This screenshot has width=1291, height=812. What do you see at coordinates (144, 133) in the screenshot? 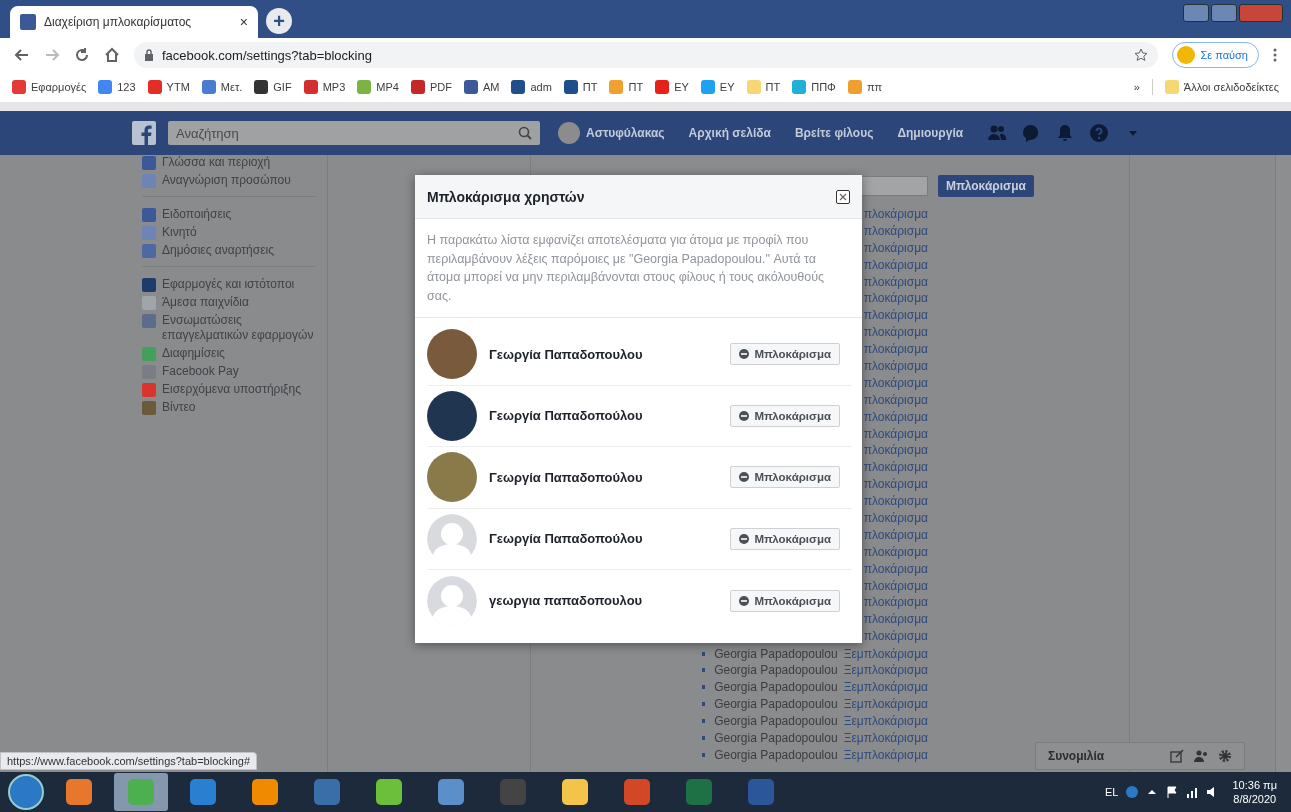
I see `logo-icon` at bounding box center [144, 133].